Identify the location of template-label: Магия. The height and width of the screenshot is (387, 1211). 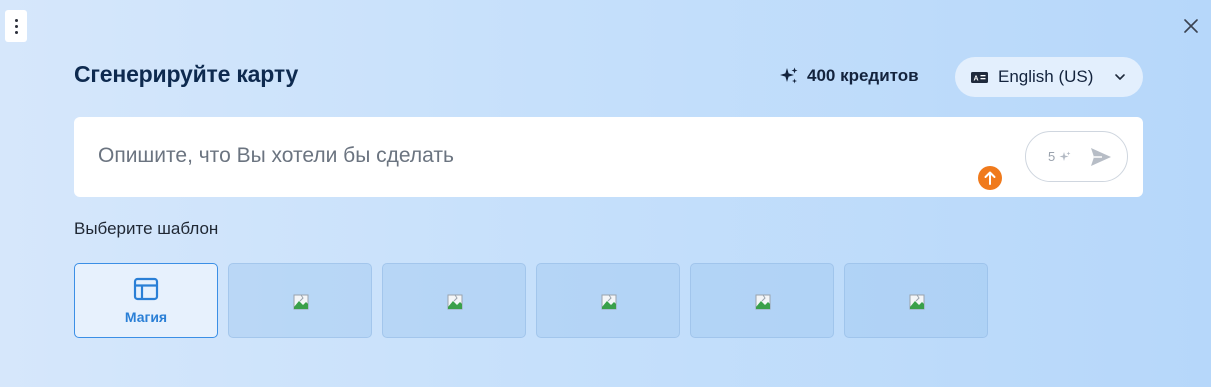
(146, 316).